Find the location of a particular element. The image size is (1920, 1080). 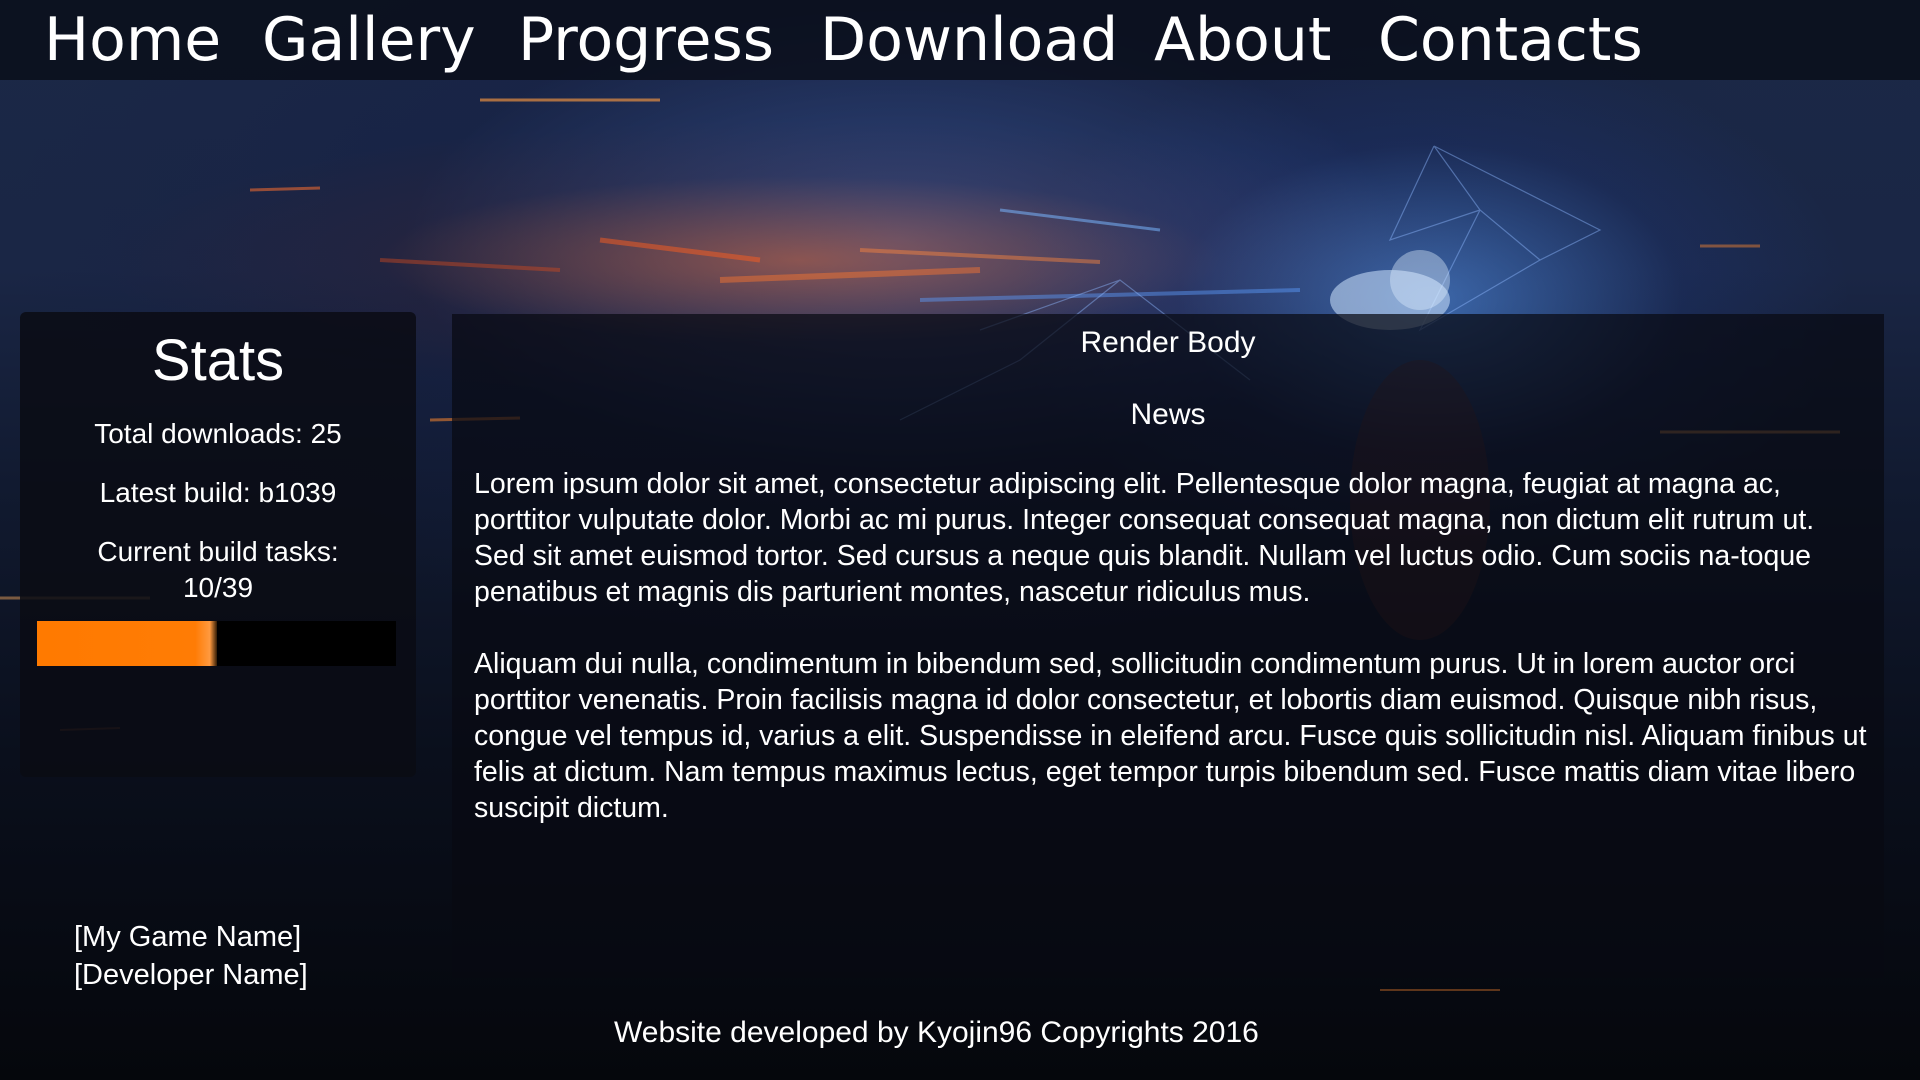

render-body-heading: Render Body is located at coordinates (1168, 342).